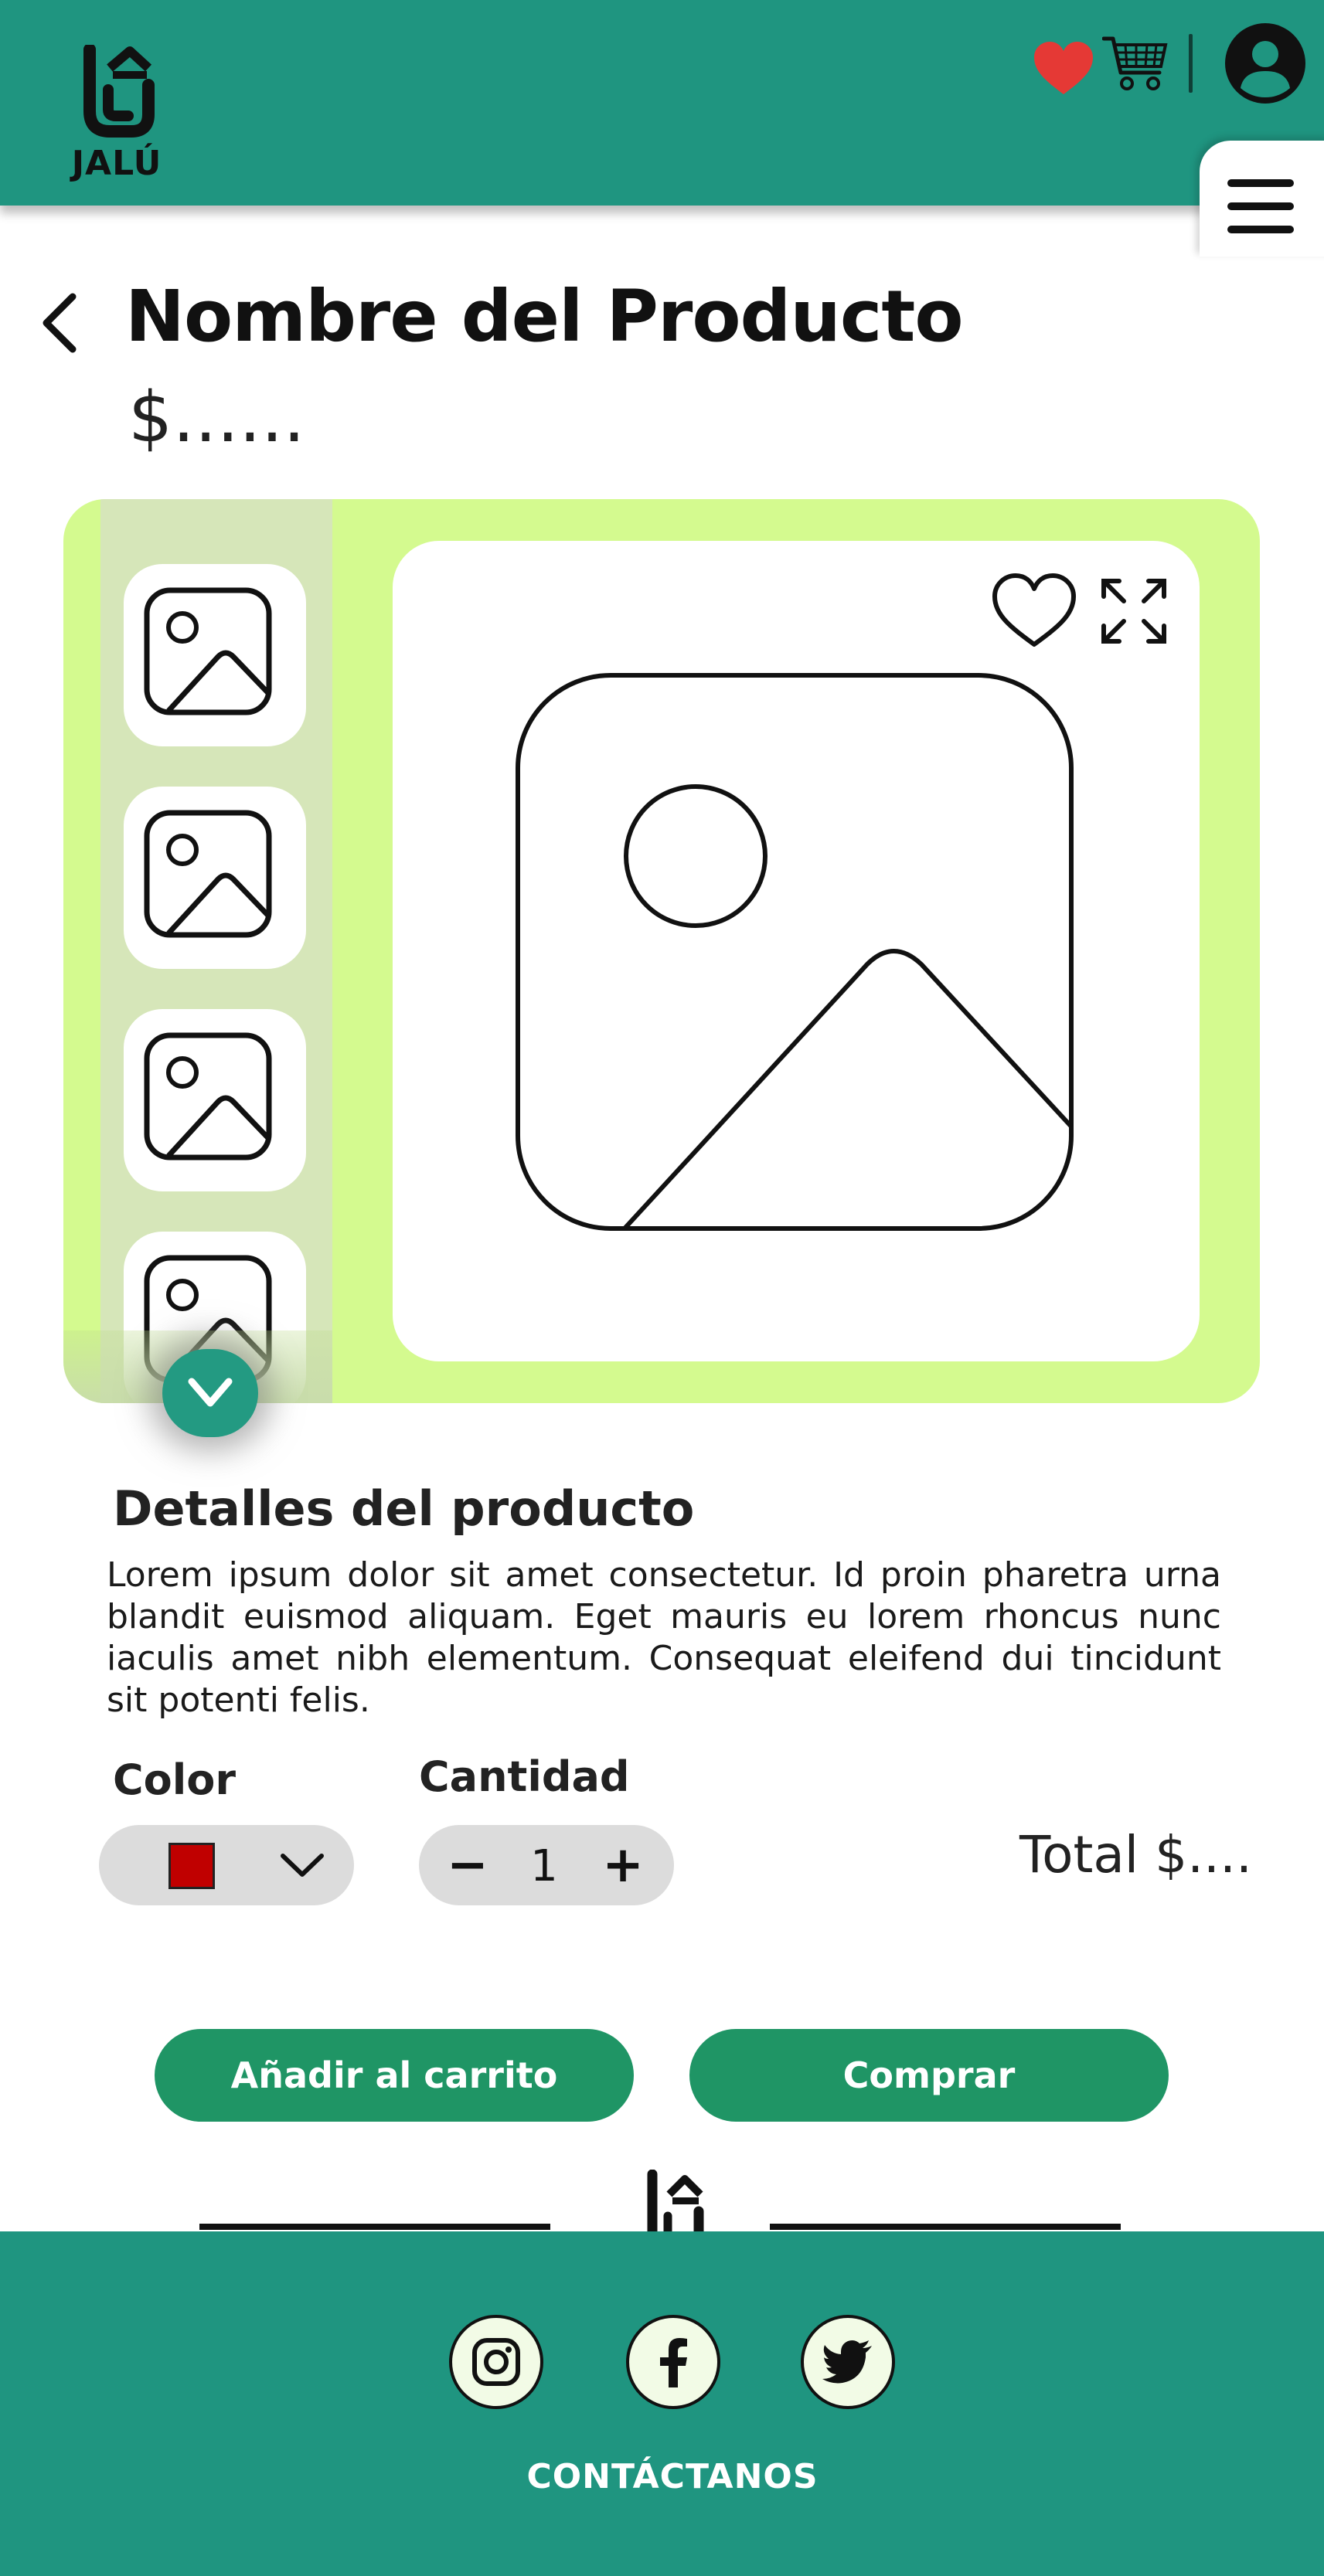  I want to click on hamburger-menu-icon, so click(1260, 206).